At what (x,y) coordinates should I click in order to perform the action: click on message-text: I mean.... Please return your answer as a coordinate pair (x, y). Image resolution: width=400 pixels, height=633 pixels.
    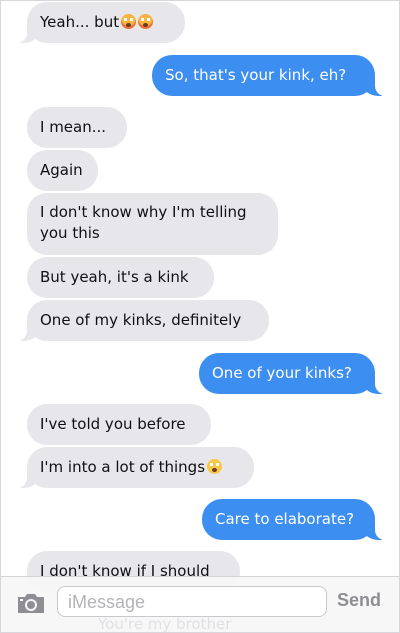
    Looking at the image, I should click on (73, 127).